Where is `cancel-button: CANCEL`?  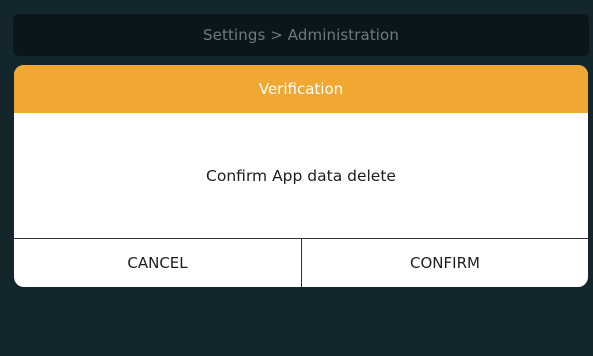 cancel-button: CANCEL is located at coordinates (158, 263).